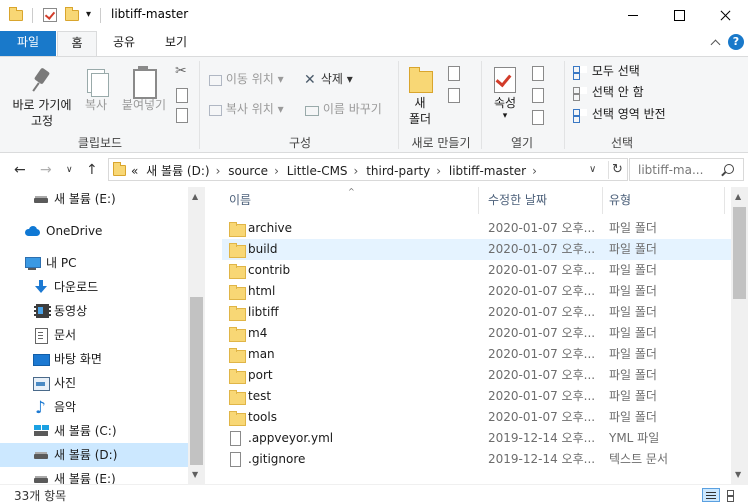  What do you see at coordinates (72, 14) in the screenshot?
I see `new-folder-quick-access-icon` at bounding box center [72, 14].